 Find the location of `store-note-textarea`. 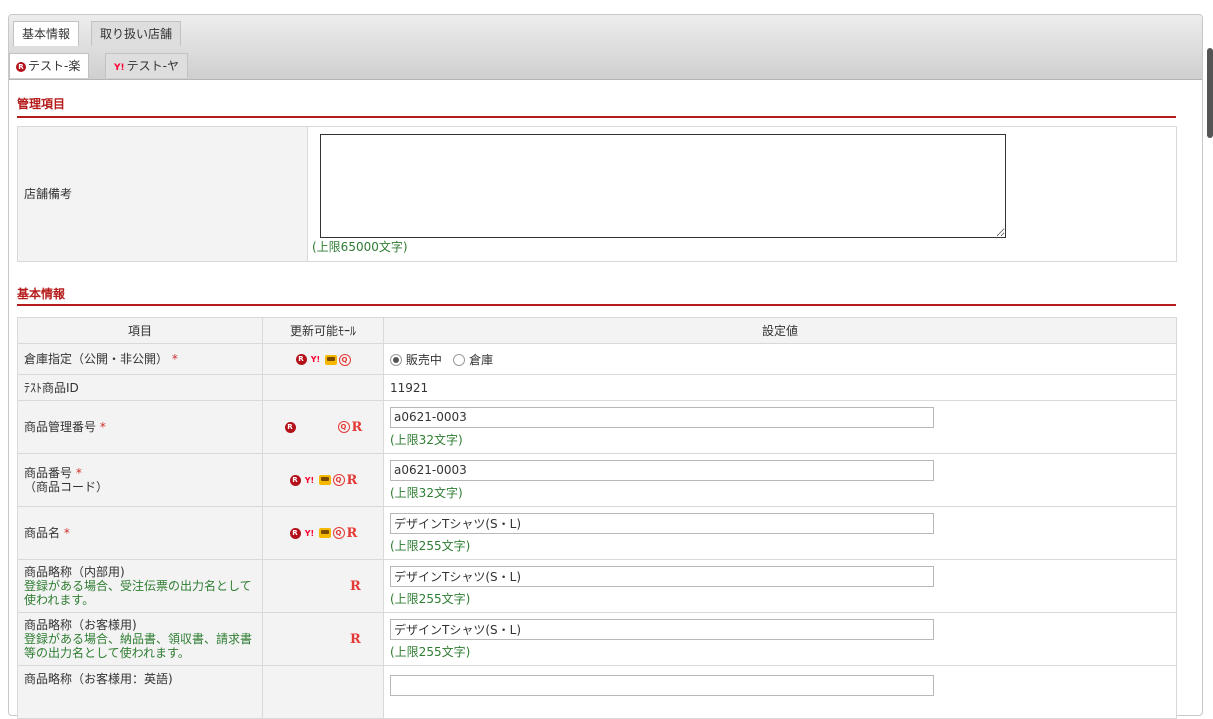

store-note-textarea is located at coordinates (663, 186).